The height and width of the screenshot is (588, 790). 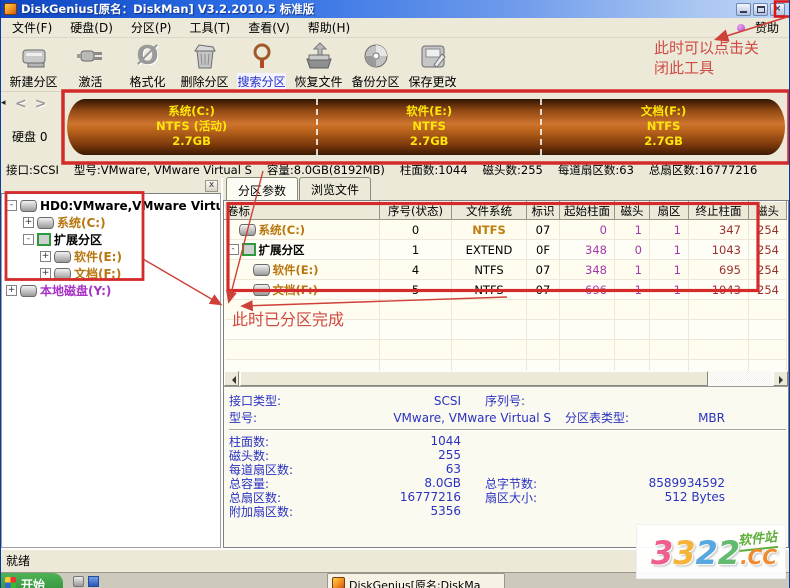 I want to click on tree-item-docs-f: + 文档(F:), so click(x=111, y=273).